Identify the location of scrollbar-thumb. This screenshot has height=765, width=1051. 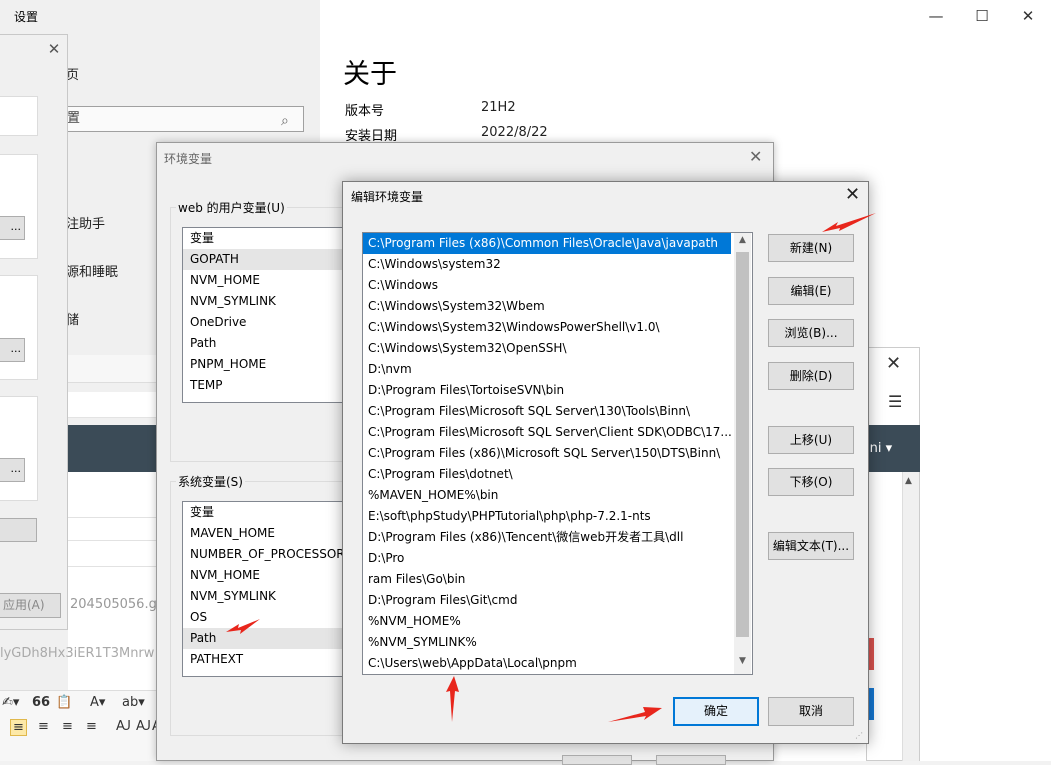
(742, 444).